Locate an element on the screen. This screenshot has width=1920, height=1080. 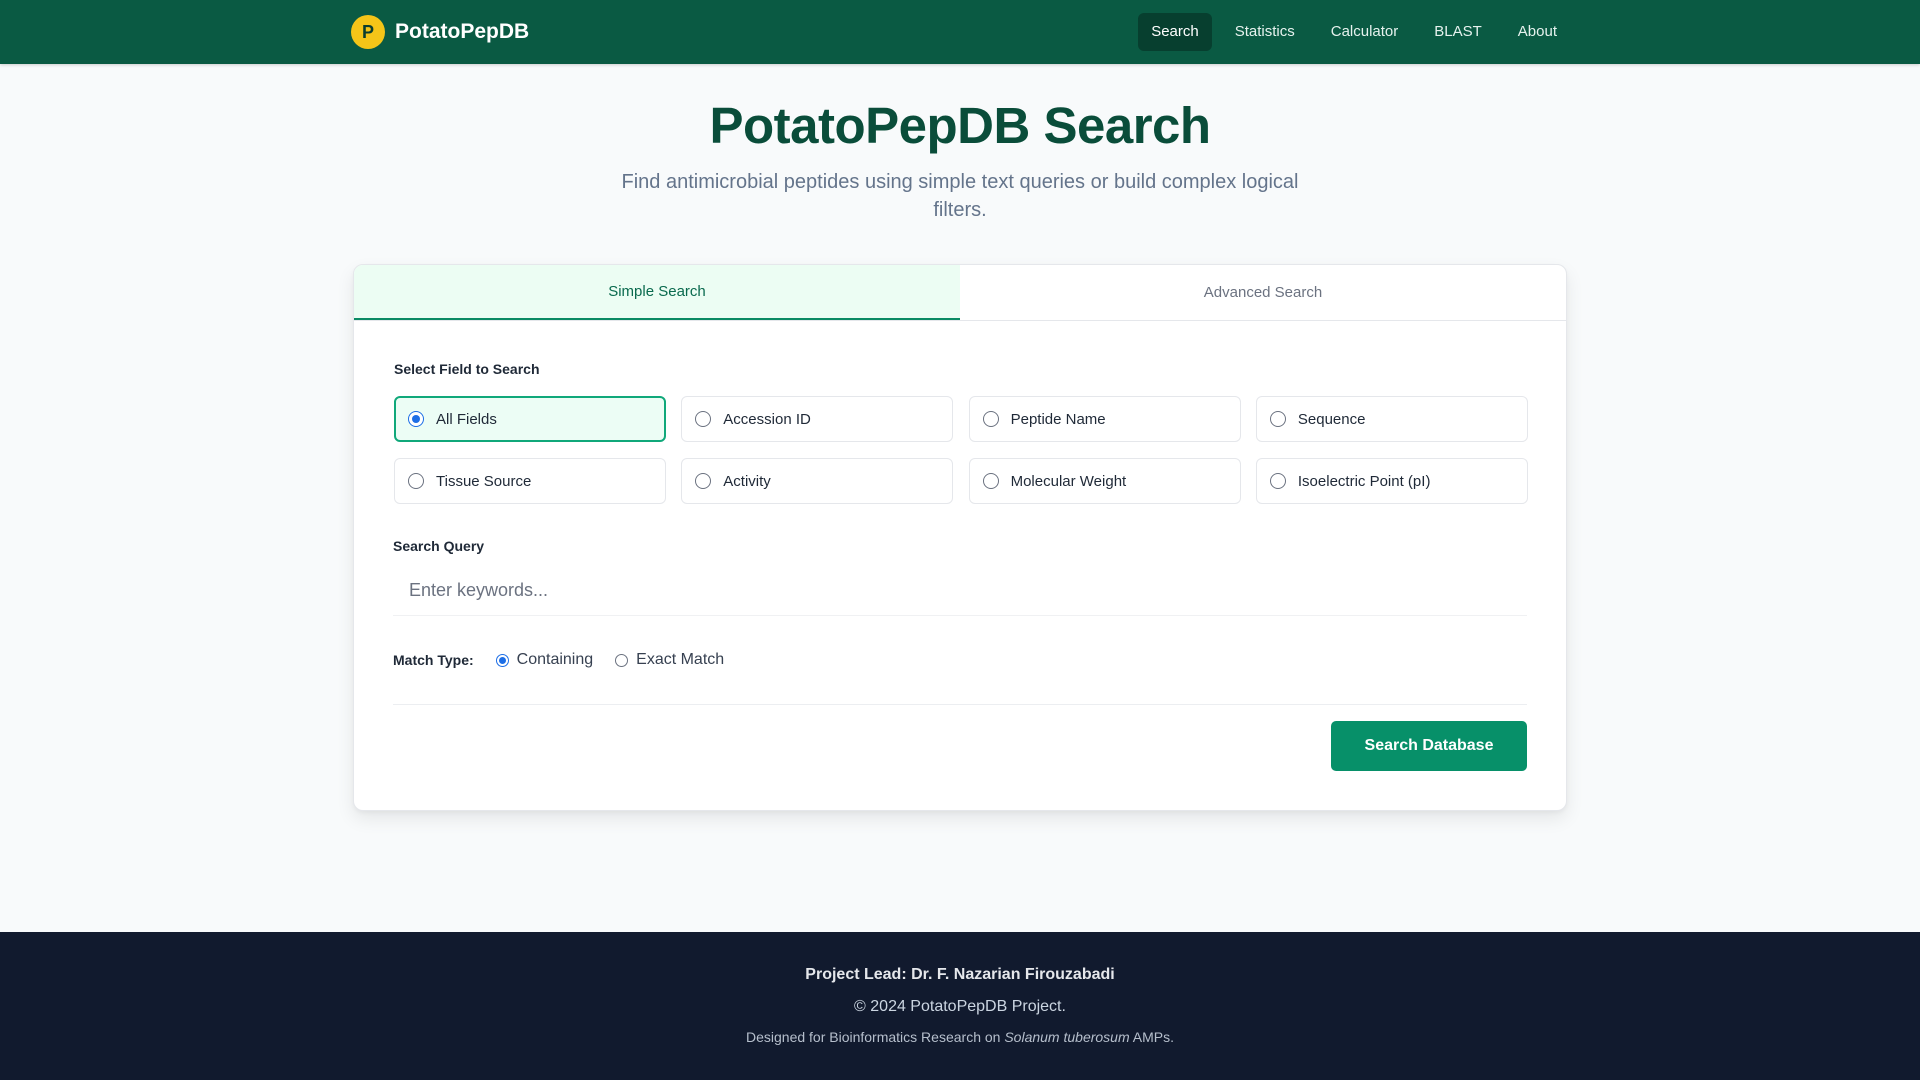
field-option-tissue-source: Tissue Source is located at coordinates (530, 481).